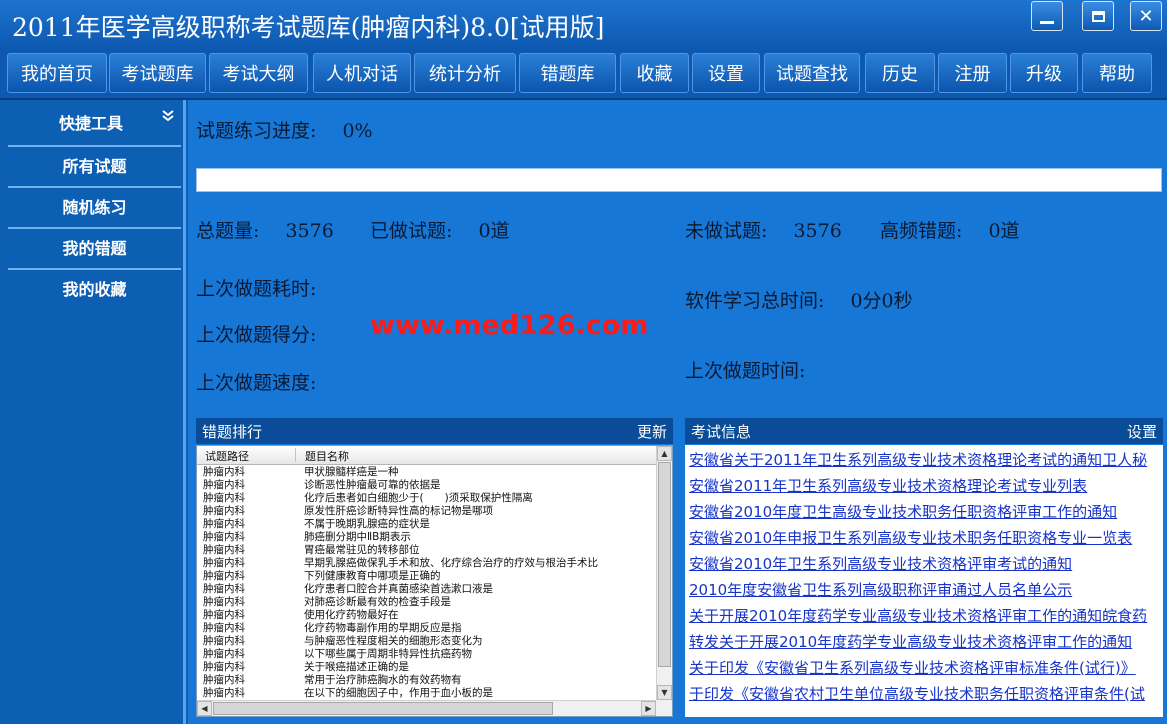  What do you see at coordinates (327, 456) in the screenshot?
I see `column-header-title: 题目名称` at bounding box center [327, 456].